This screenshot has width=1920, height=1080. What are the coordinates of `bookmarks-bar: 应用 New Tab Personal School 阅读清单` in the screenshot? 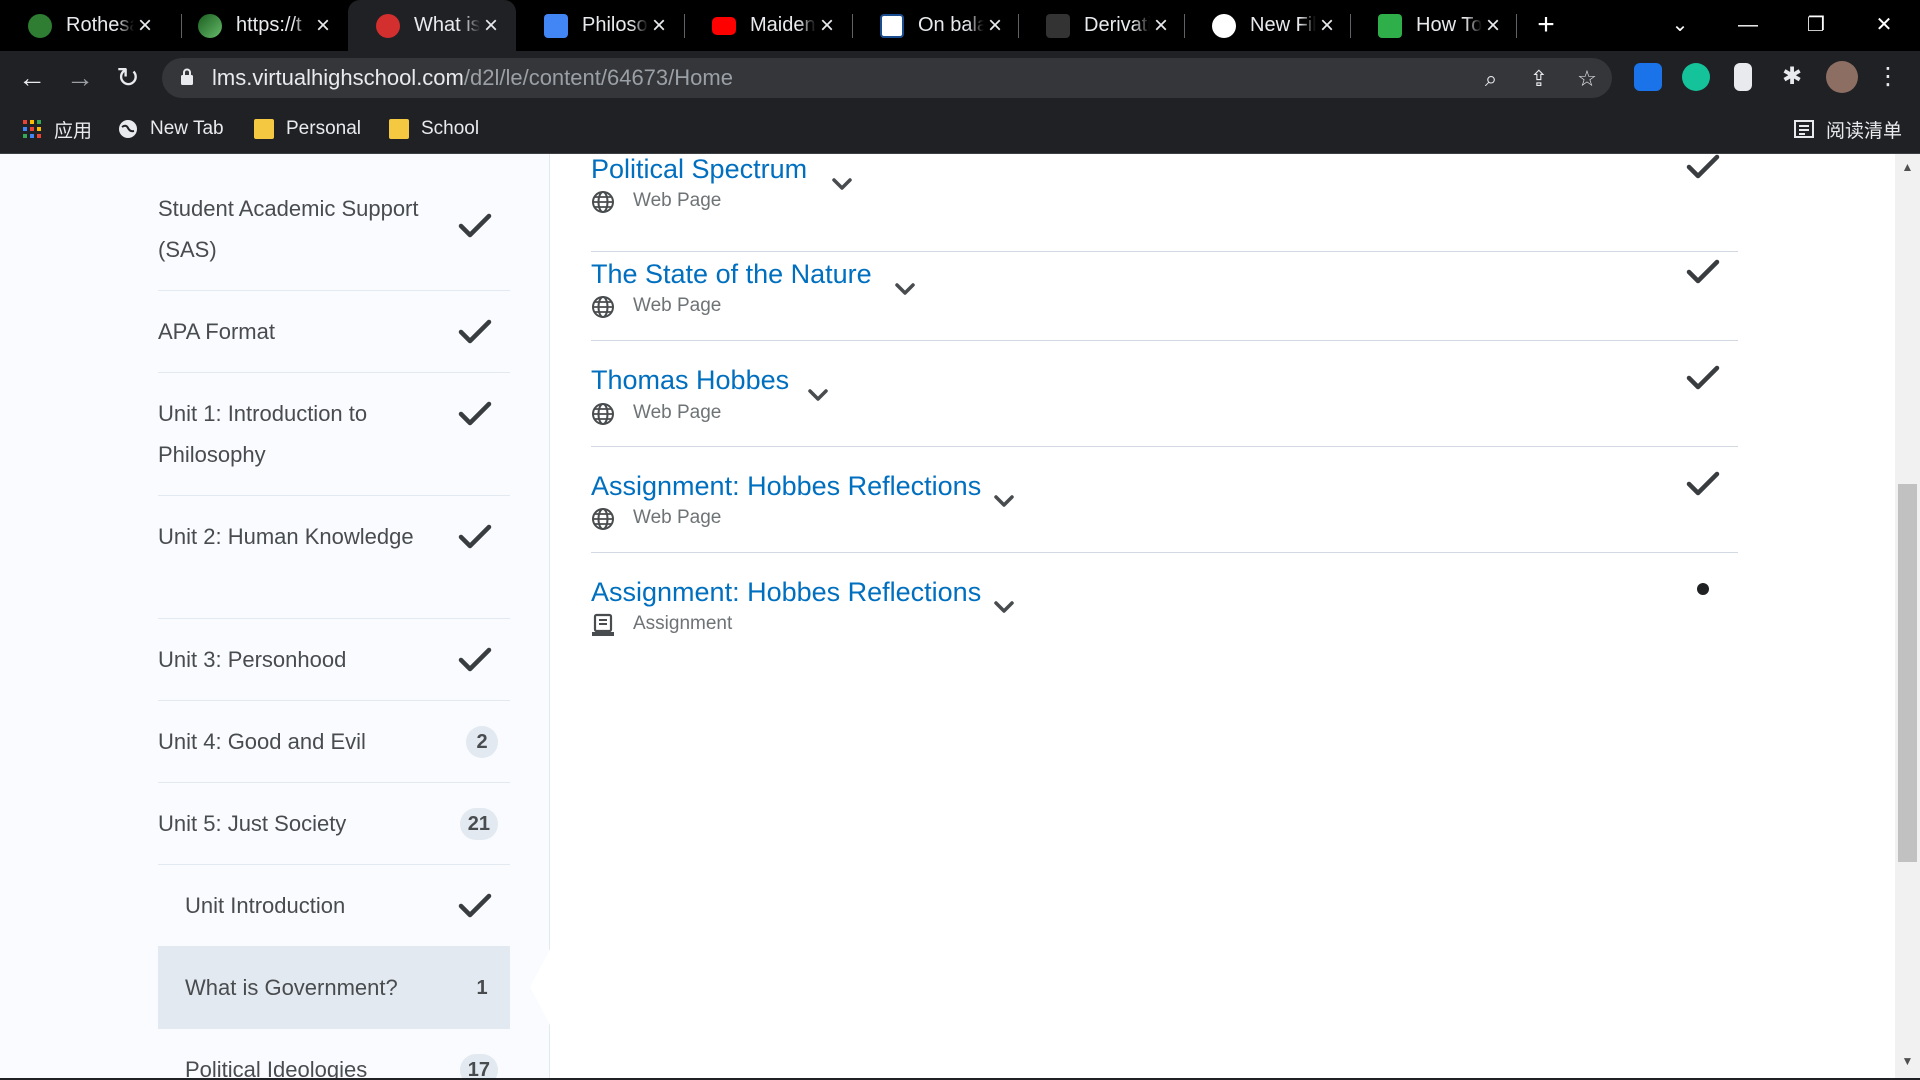 It's located at (960, 129).